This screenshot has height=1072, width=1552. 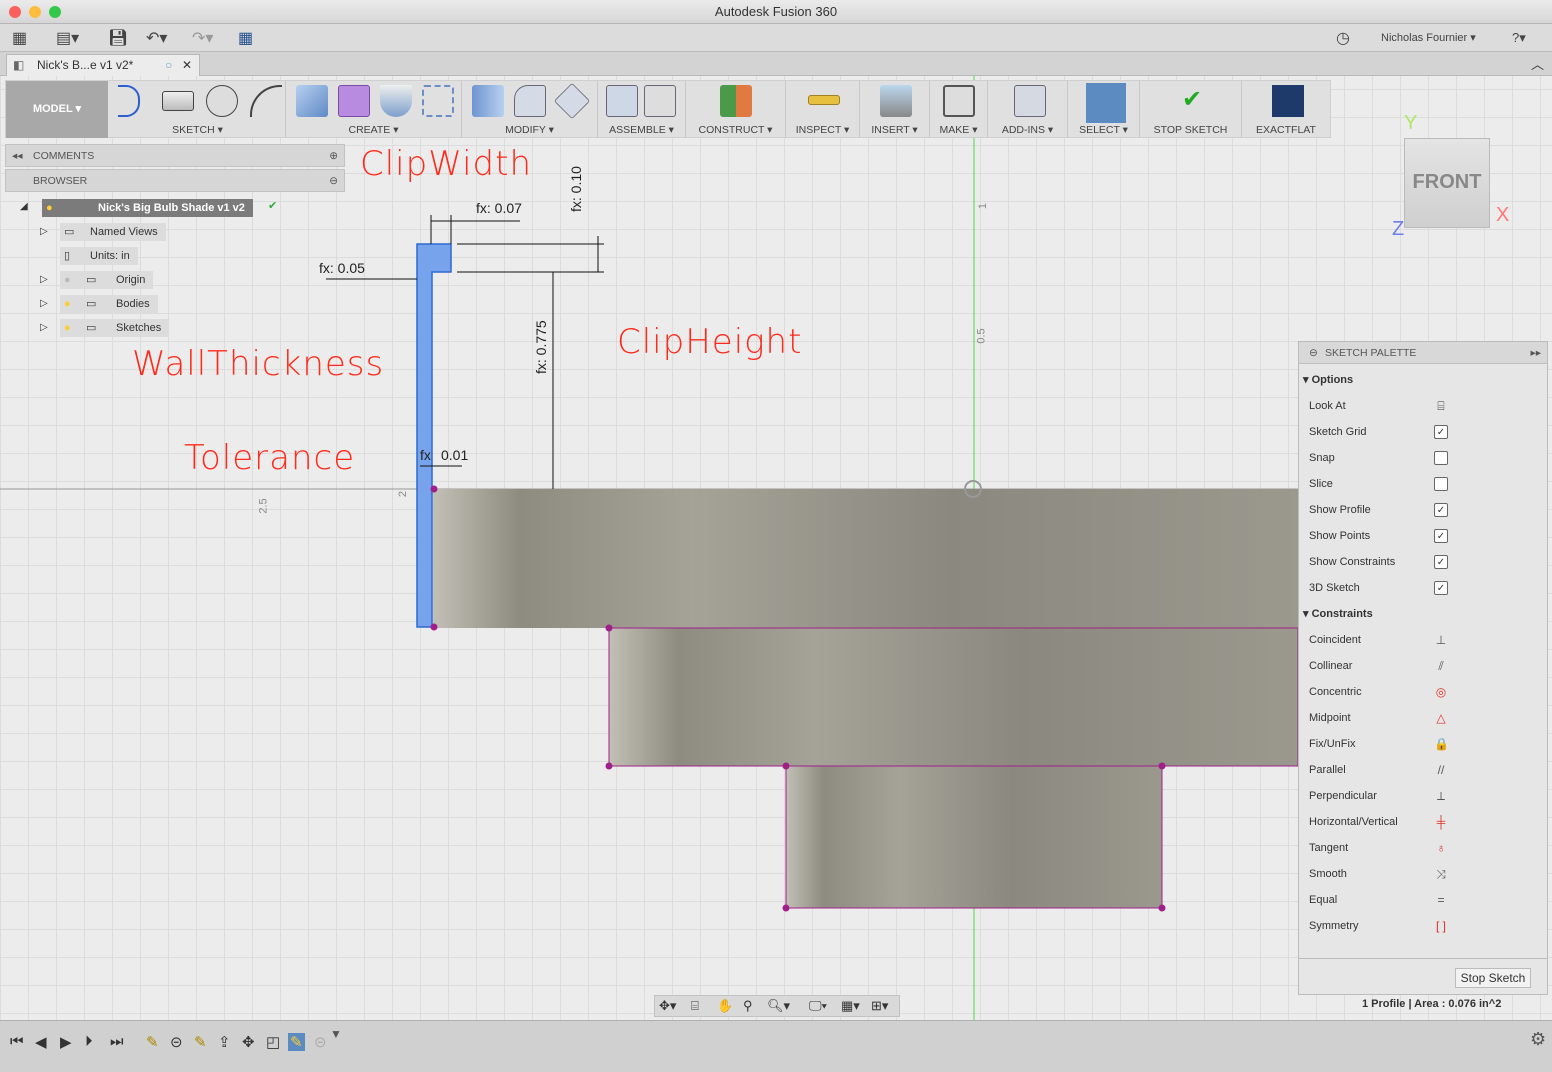 I want to click on option-look-at: Look At ⌸, so click(x=1424, y=406).